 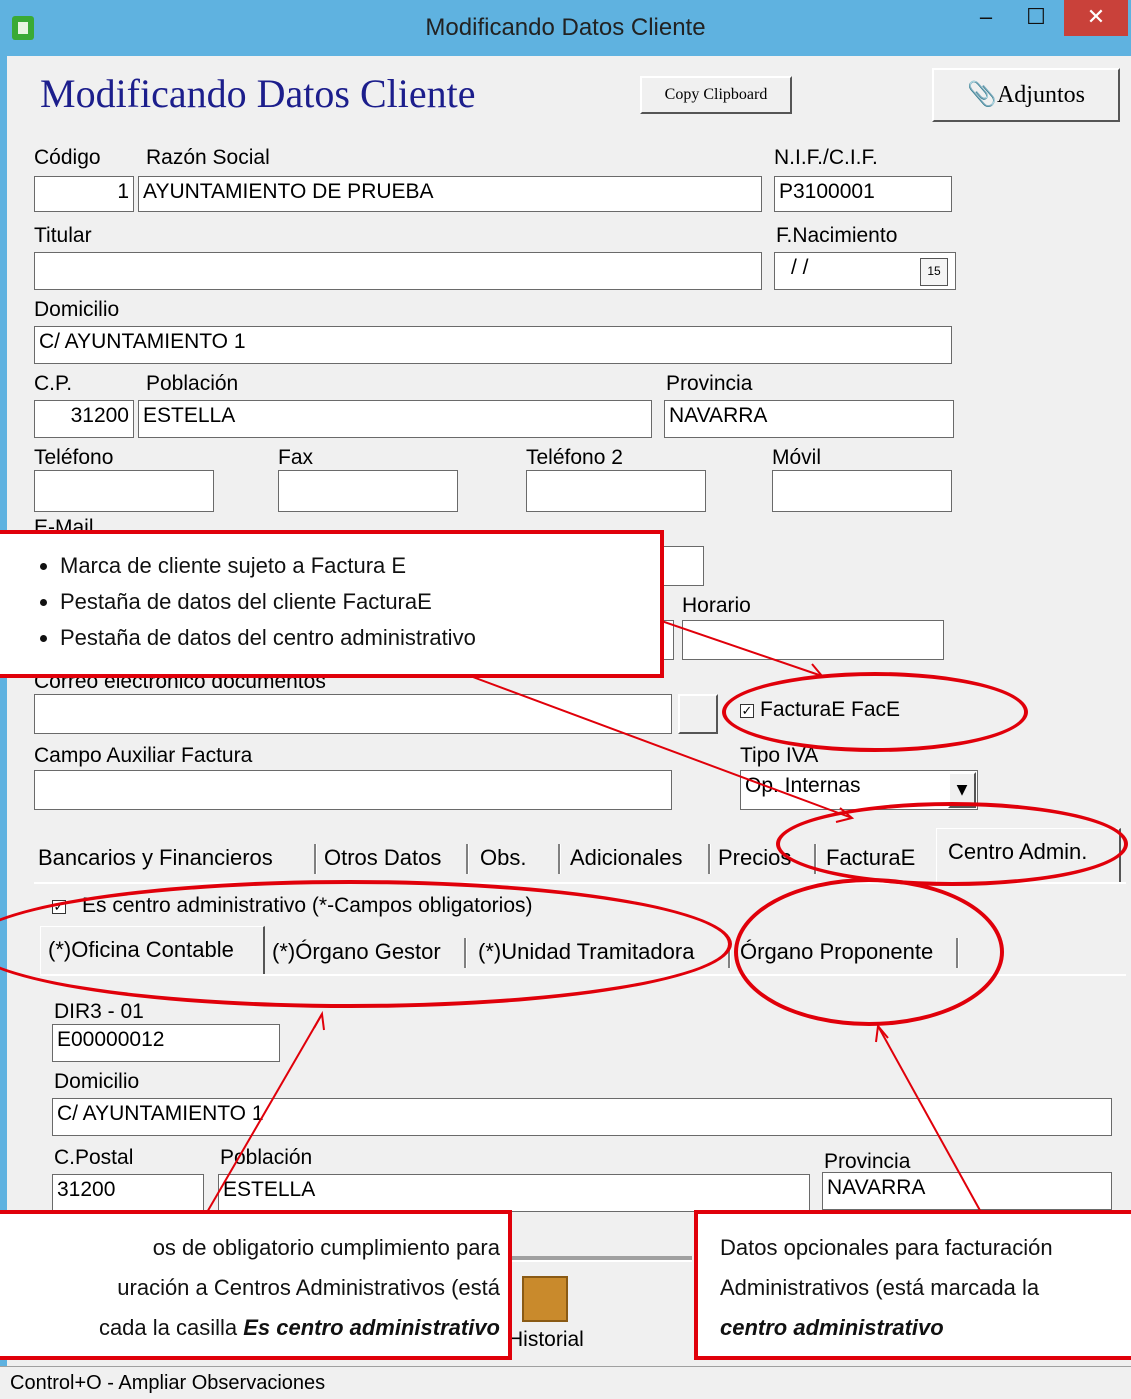 I want to click on callout-item: Marca de cliente sujeto a Factura E, so click(x=360, y=566).